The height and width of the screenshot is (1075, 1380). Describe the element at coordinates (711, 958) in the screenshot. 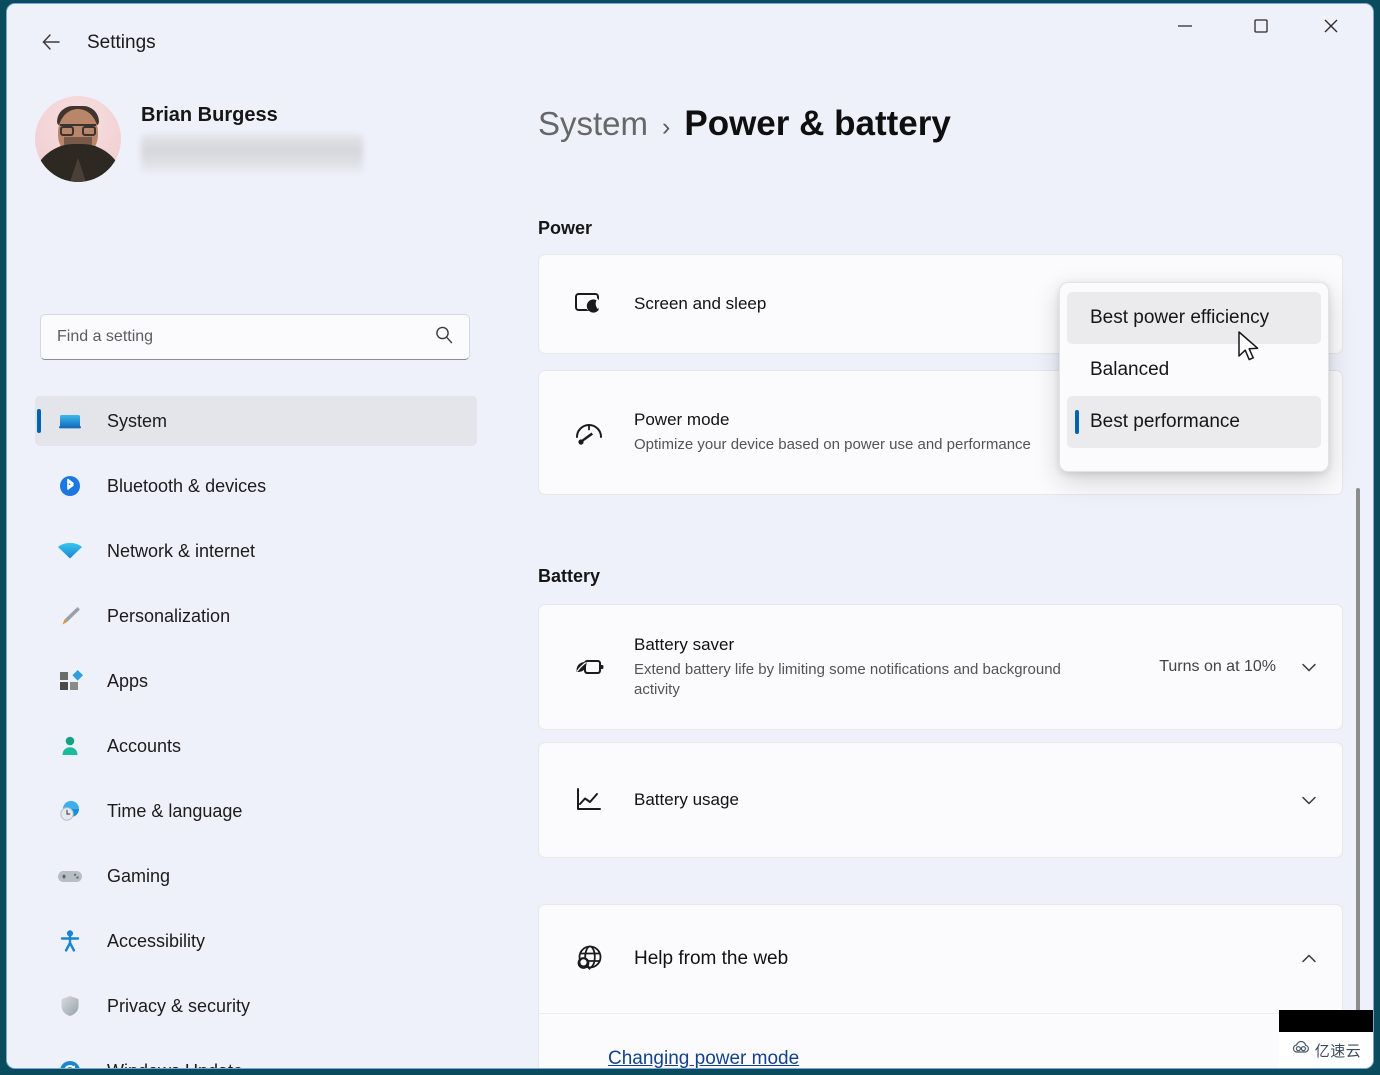

I see `card-title: Help from the web` at that location.